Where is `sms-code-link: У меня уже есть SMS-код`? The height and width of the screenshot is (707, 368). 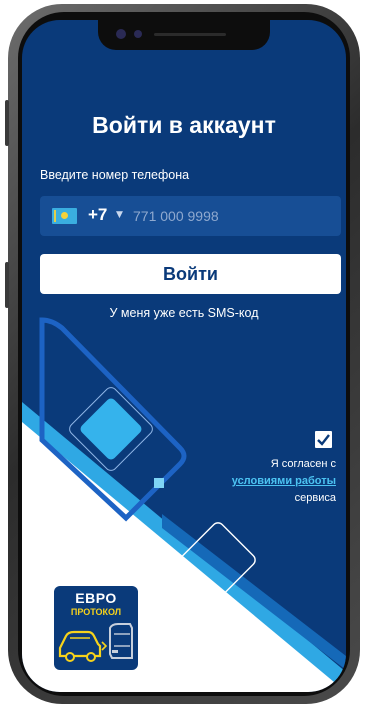
sms-code-link: У меня уже есть SMS-код is located at coordinates (184, 313).